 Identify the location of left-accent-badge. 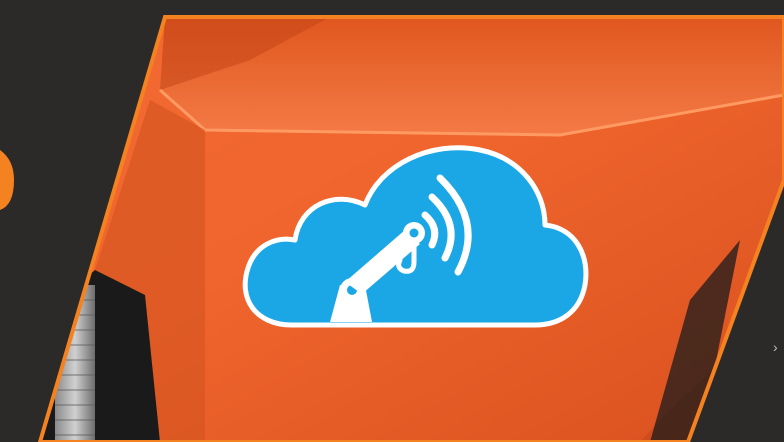
(7, 180).